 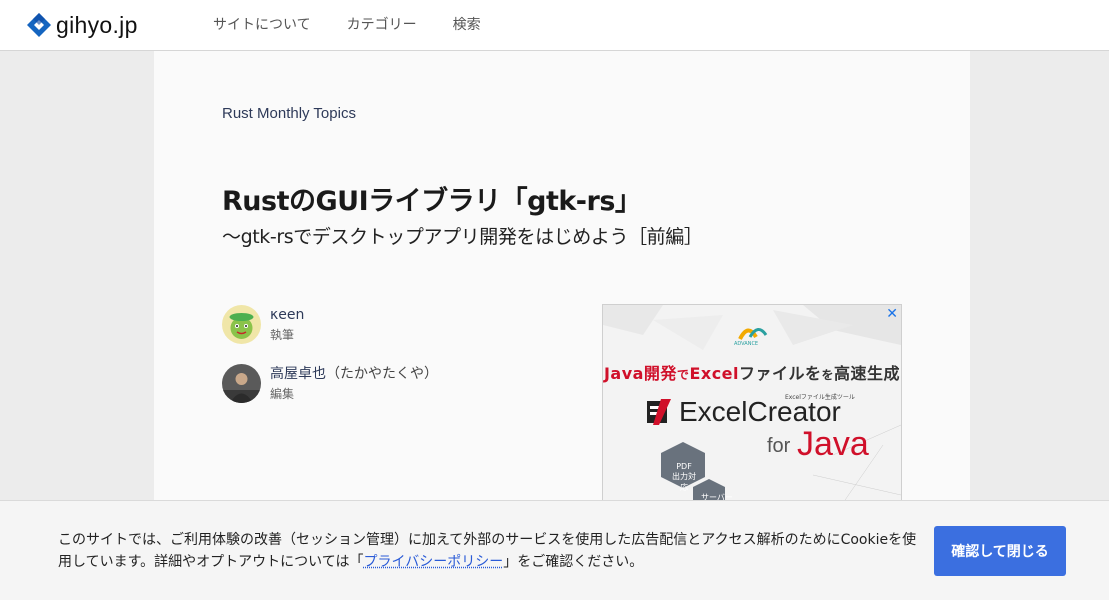 I want to click on privacy-policy-link: プライバシーポリシー, so click(x=433, y=562).